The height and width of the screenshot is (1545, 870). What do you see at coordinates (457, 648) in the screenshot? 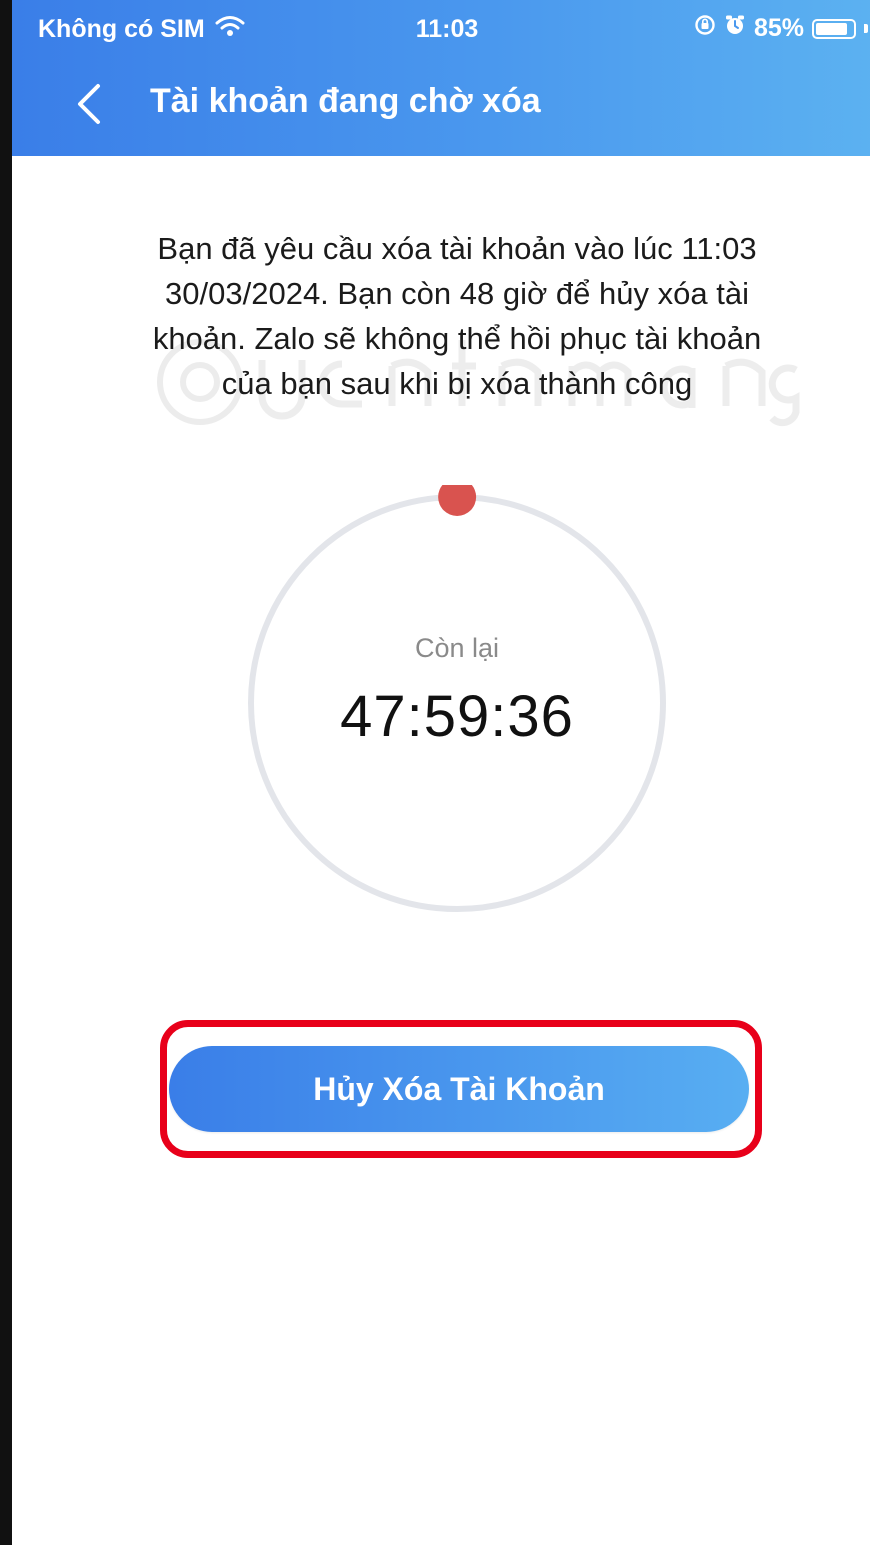
I see `countdown-label: Còn lại` at bounding box center [457, 648].